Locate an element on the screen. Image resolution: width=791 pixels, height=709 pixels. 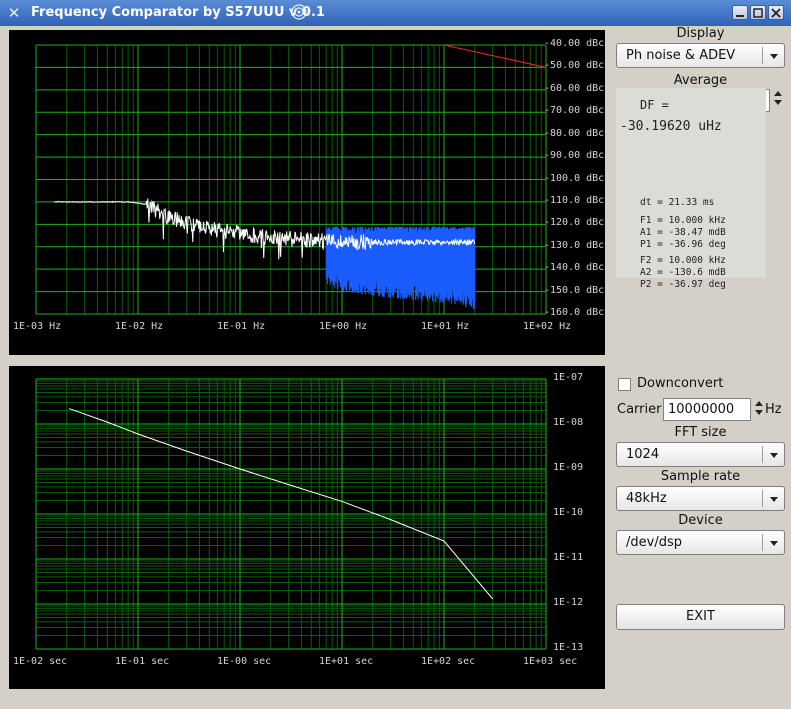
y-tick-label: 1E-12 is located at coordinates (568, 602).